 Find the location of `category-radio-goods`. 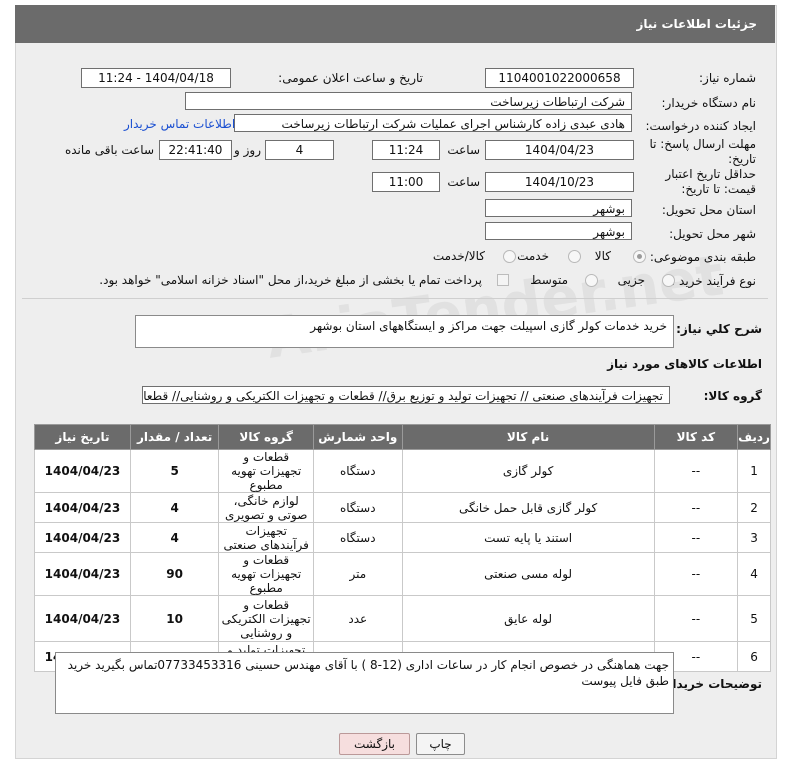

category-radio-goods is located at coordinates (639, 256).